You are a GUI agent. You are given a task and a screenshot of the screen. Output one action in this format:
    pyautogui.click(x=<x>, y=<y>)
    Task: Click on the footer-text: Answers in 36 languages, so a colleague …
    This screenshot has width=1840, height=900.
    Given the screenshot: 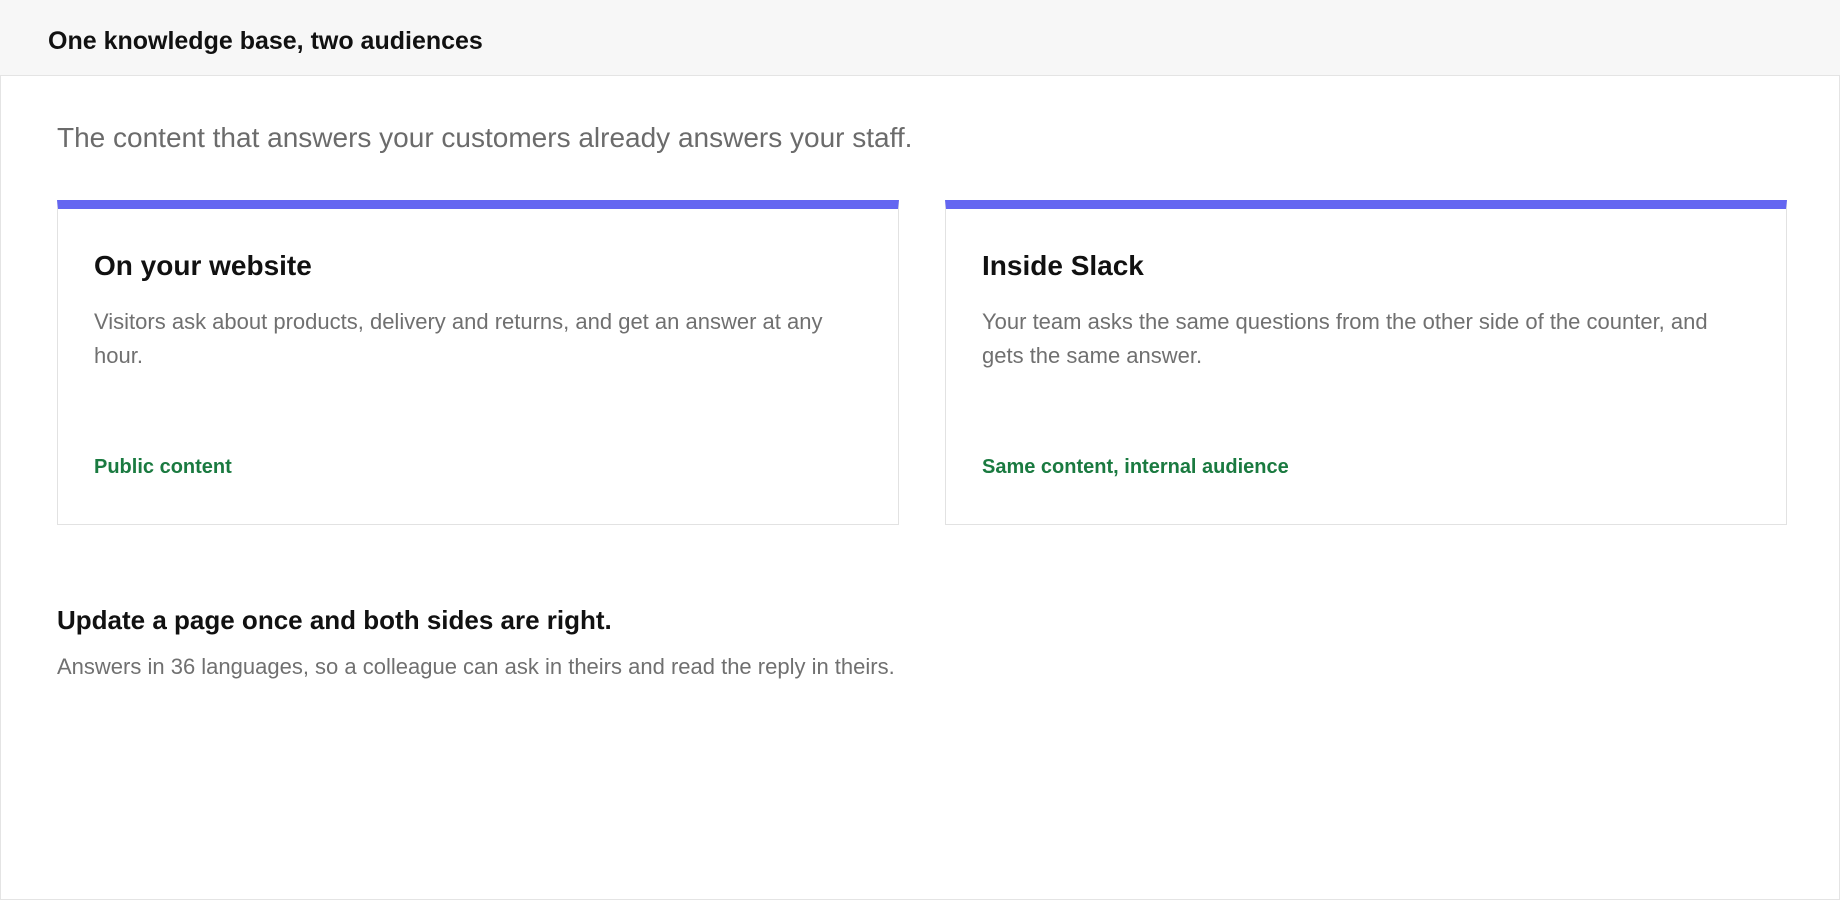 What is the action you would take?
    pyautogui.click(x=476, y=666)
    